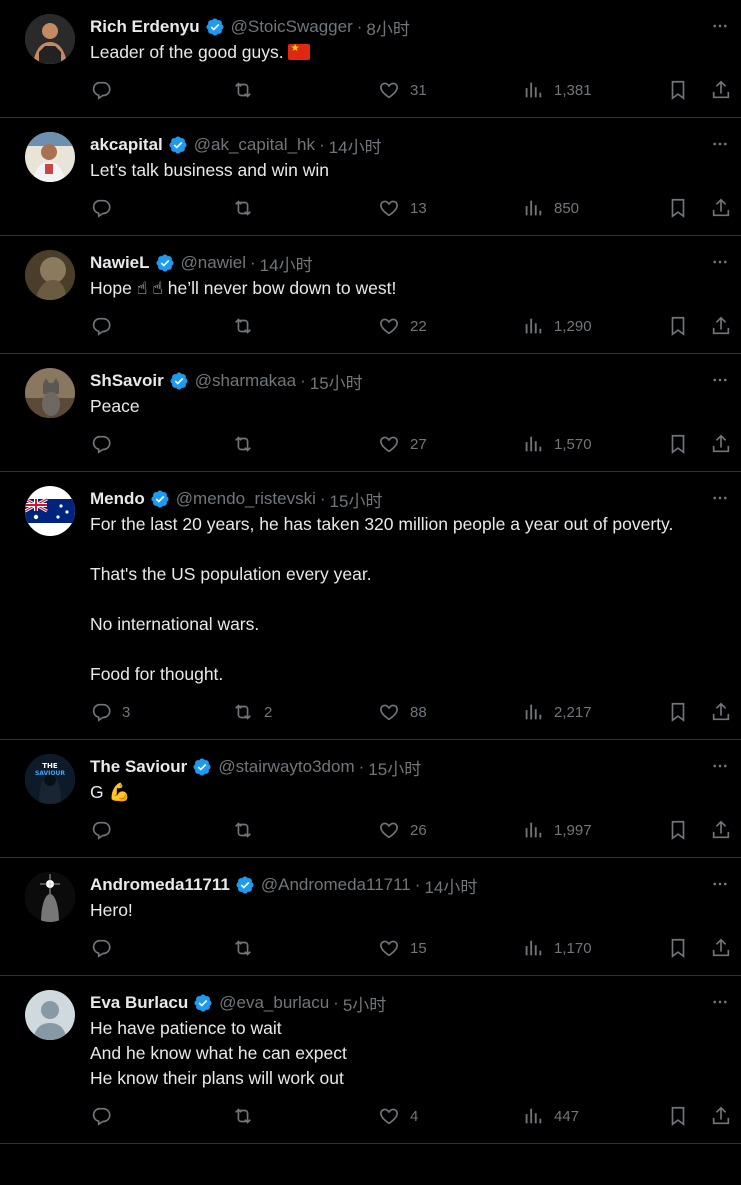 This screenshot has height=1185, width=741. Describe the element at coordinates (274, 1003) in the screenshot. I see `user-handle: @eva_burlacu` at that location.